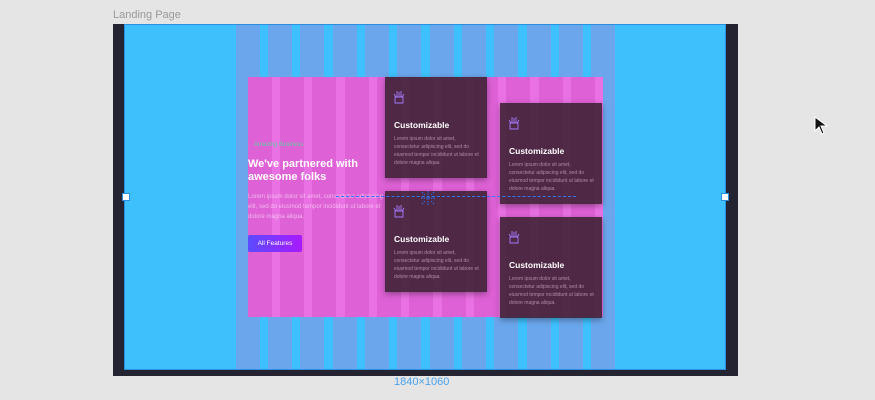 The image size is (875, 400). What do you see at coordinates (313, 171) in the screenshot?
I see `hero-heading: We've partnered with awesome folks` at bounding box center [313, 171].